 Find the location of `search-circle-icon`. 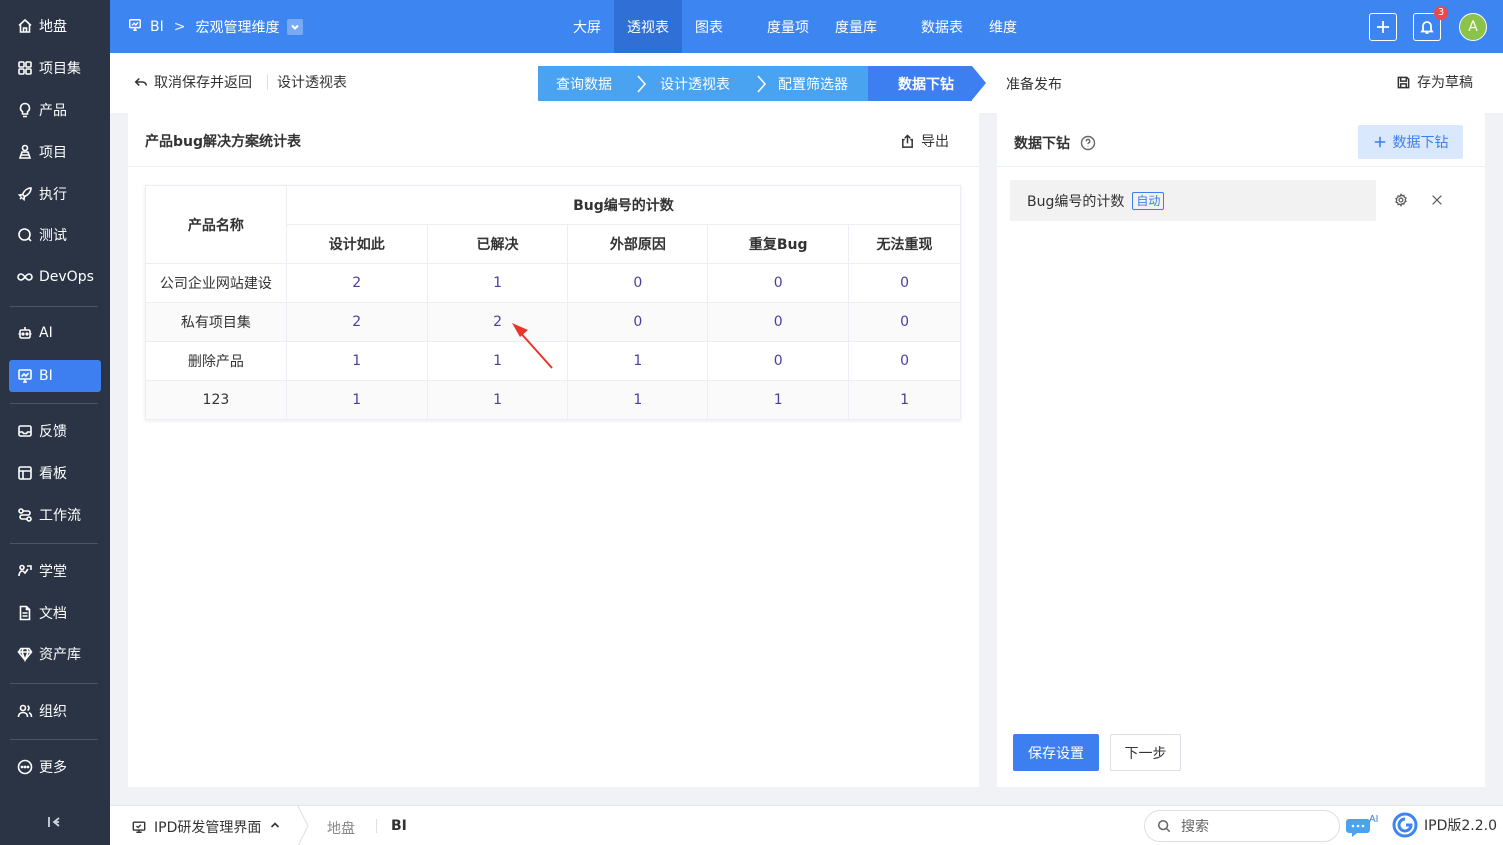

search-circle-icon is located at coordinates (25, 235).